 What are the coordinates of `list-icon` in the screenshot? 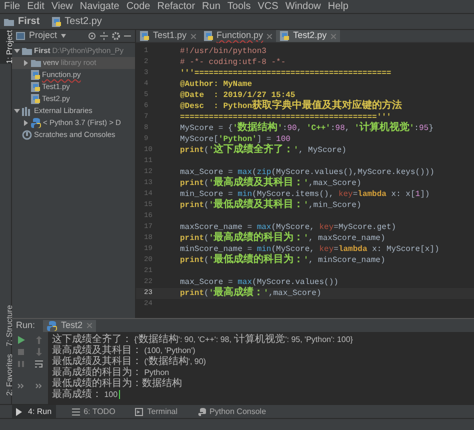 It's located at (76, 412).